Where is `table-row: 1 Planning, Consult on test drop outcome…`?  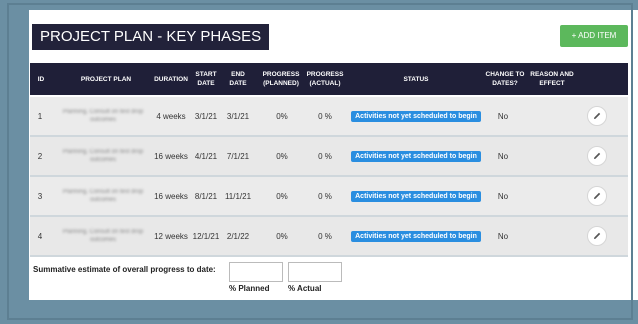 table-row: 1 Planning, Consult on test drop outcome… is located at coordinates (329, 117).